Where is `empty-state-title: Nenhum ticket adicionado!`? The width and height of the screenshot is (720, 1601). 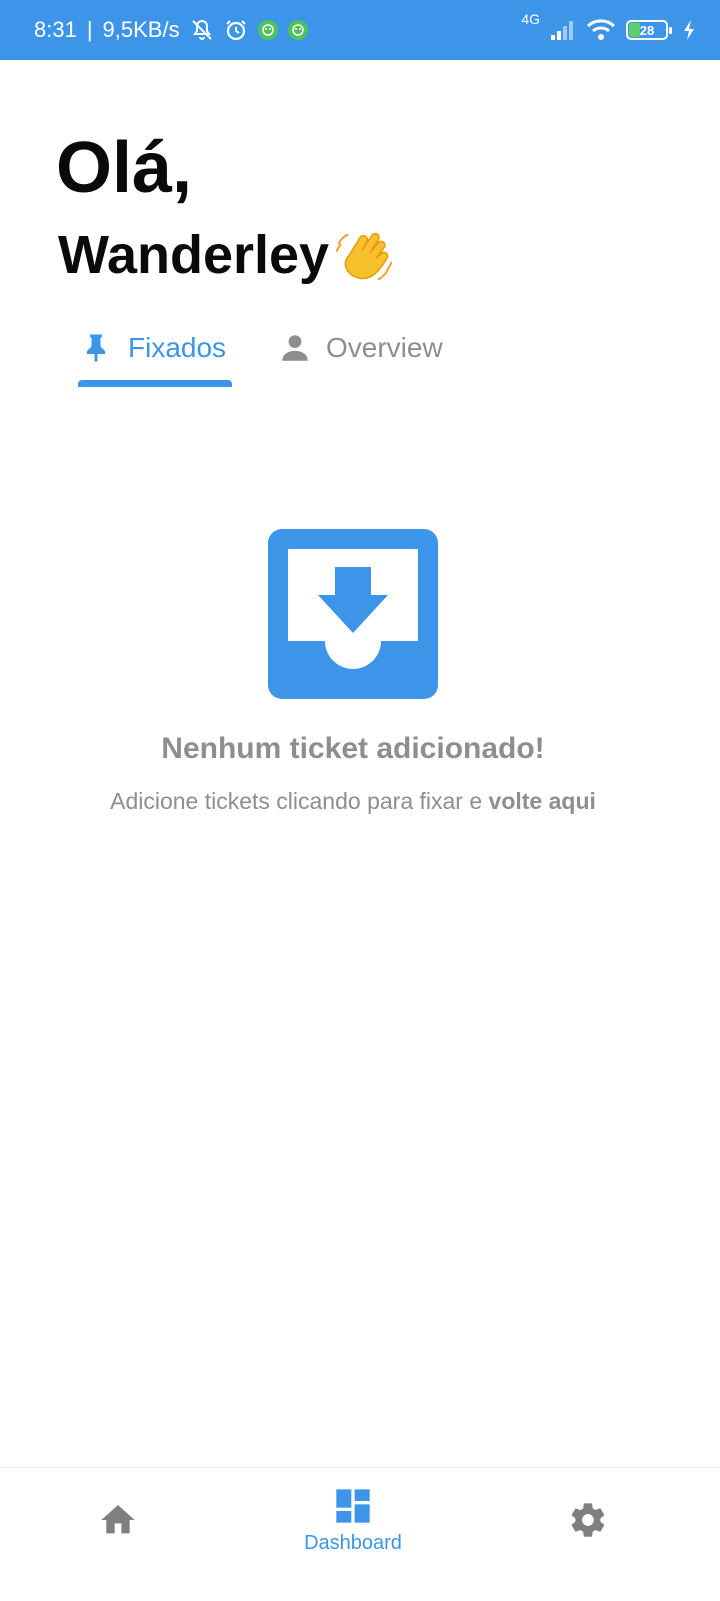
empty-state-title: Nenhum ticket adicionado! is located at coordinates (353, 748).